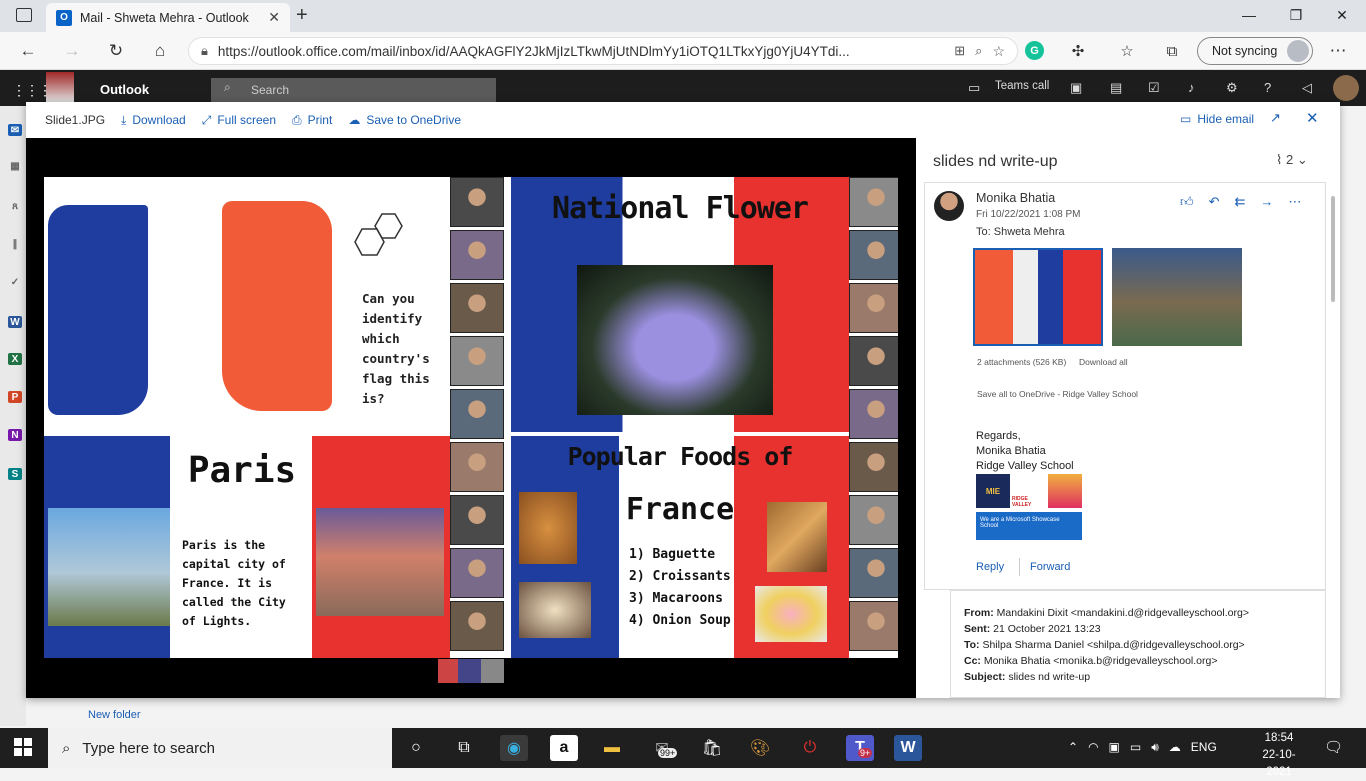  What do you see at coordinates (1050, 567) in the screenshot?
I see `forward-button: Forward` at bounding box center [1050, 567].